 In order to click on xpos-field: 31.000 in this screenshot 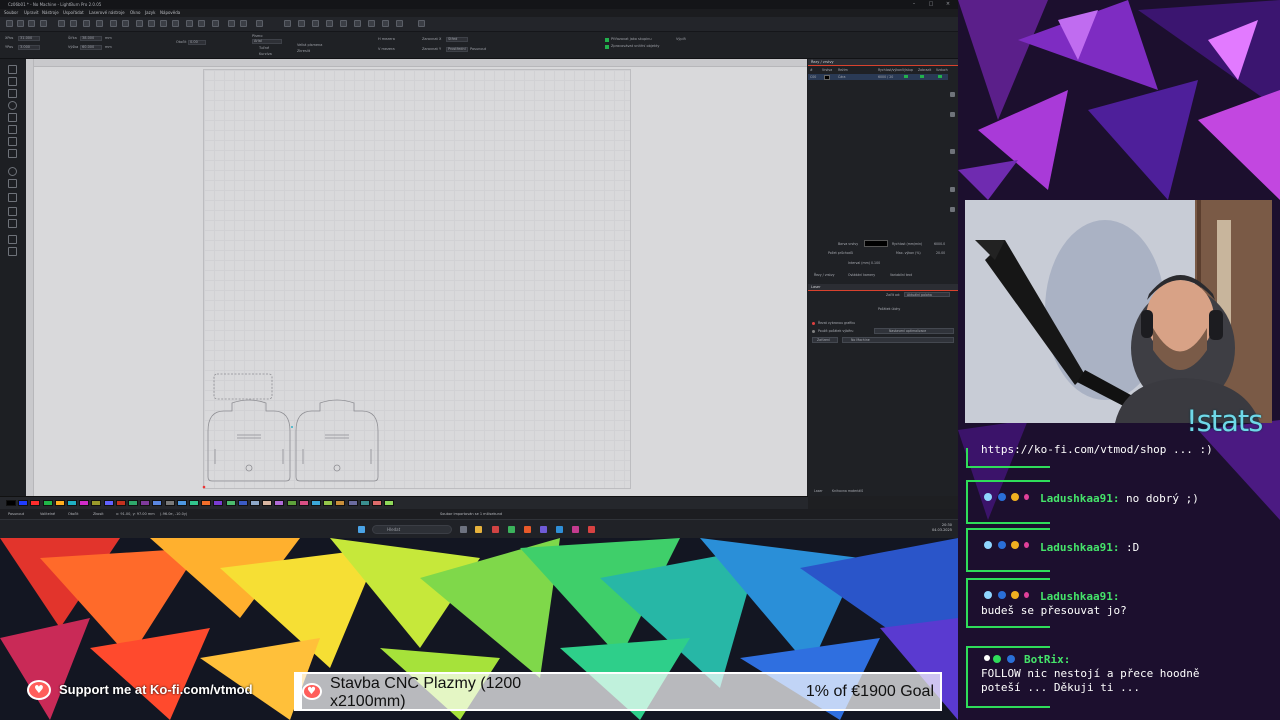, I will do `click(29, 38)`.